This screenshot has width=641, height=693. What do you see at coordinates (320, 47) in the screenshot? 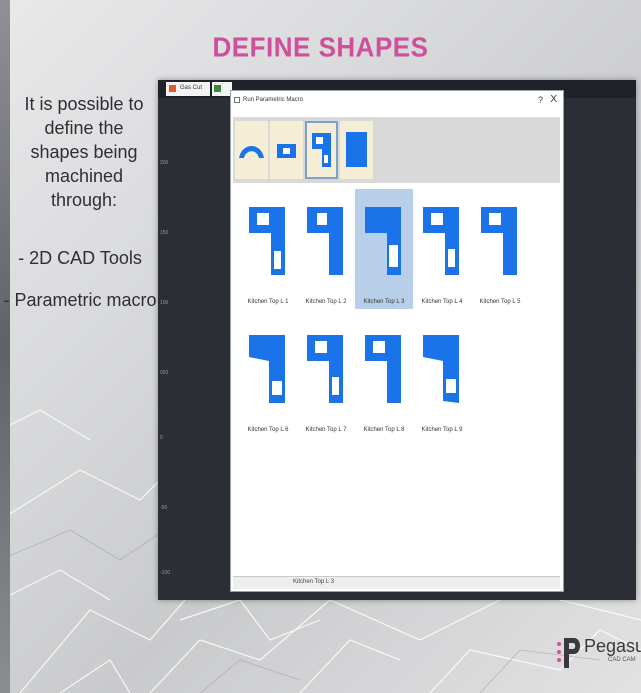
I see `slide-title: DEFINE SHAPES` at bounding box center [320, 47].